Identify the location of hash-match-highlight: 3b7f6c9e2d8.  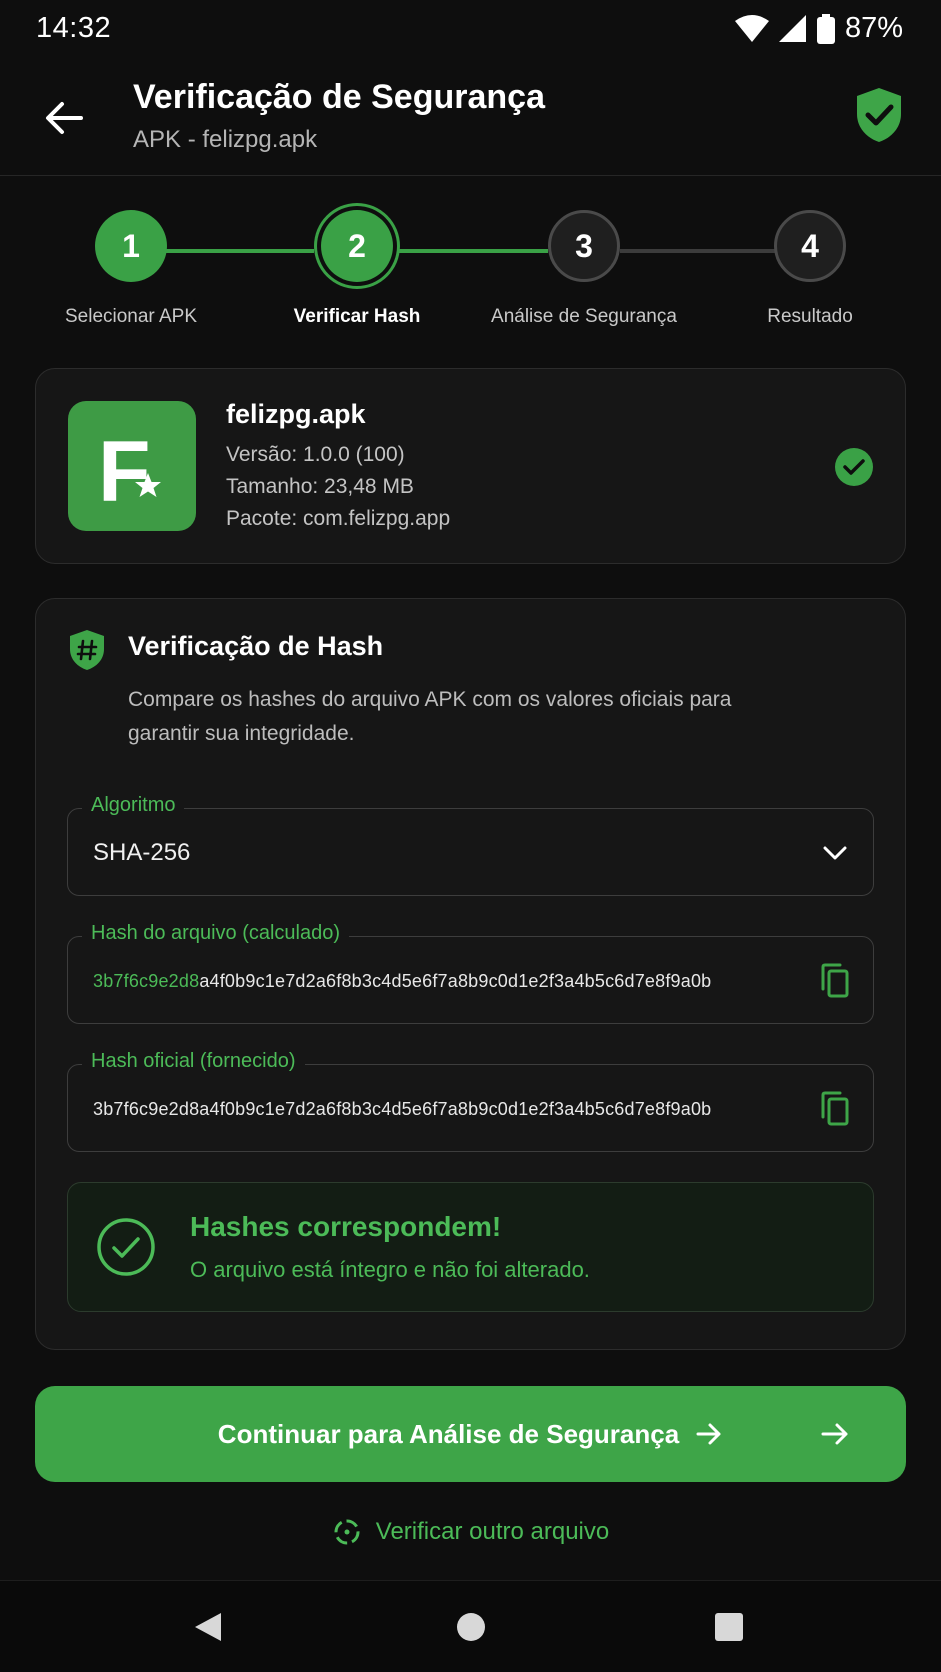
(146, 981).